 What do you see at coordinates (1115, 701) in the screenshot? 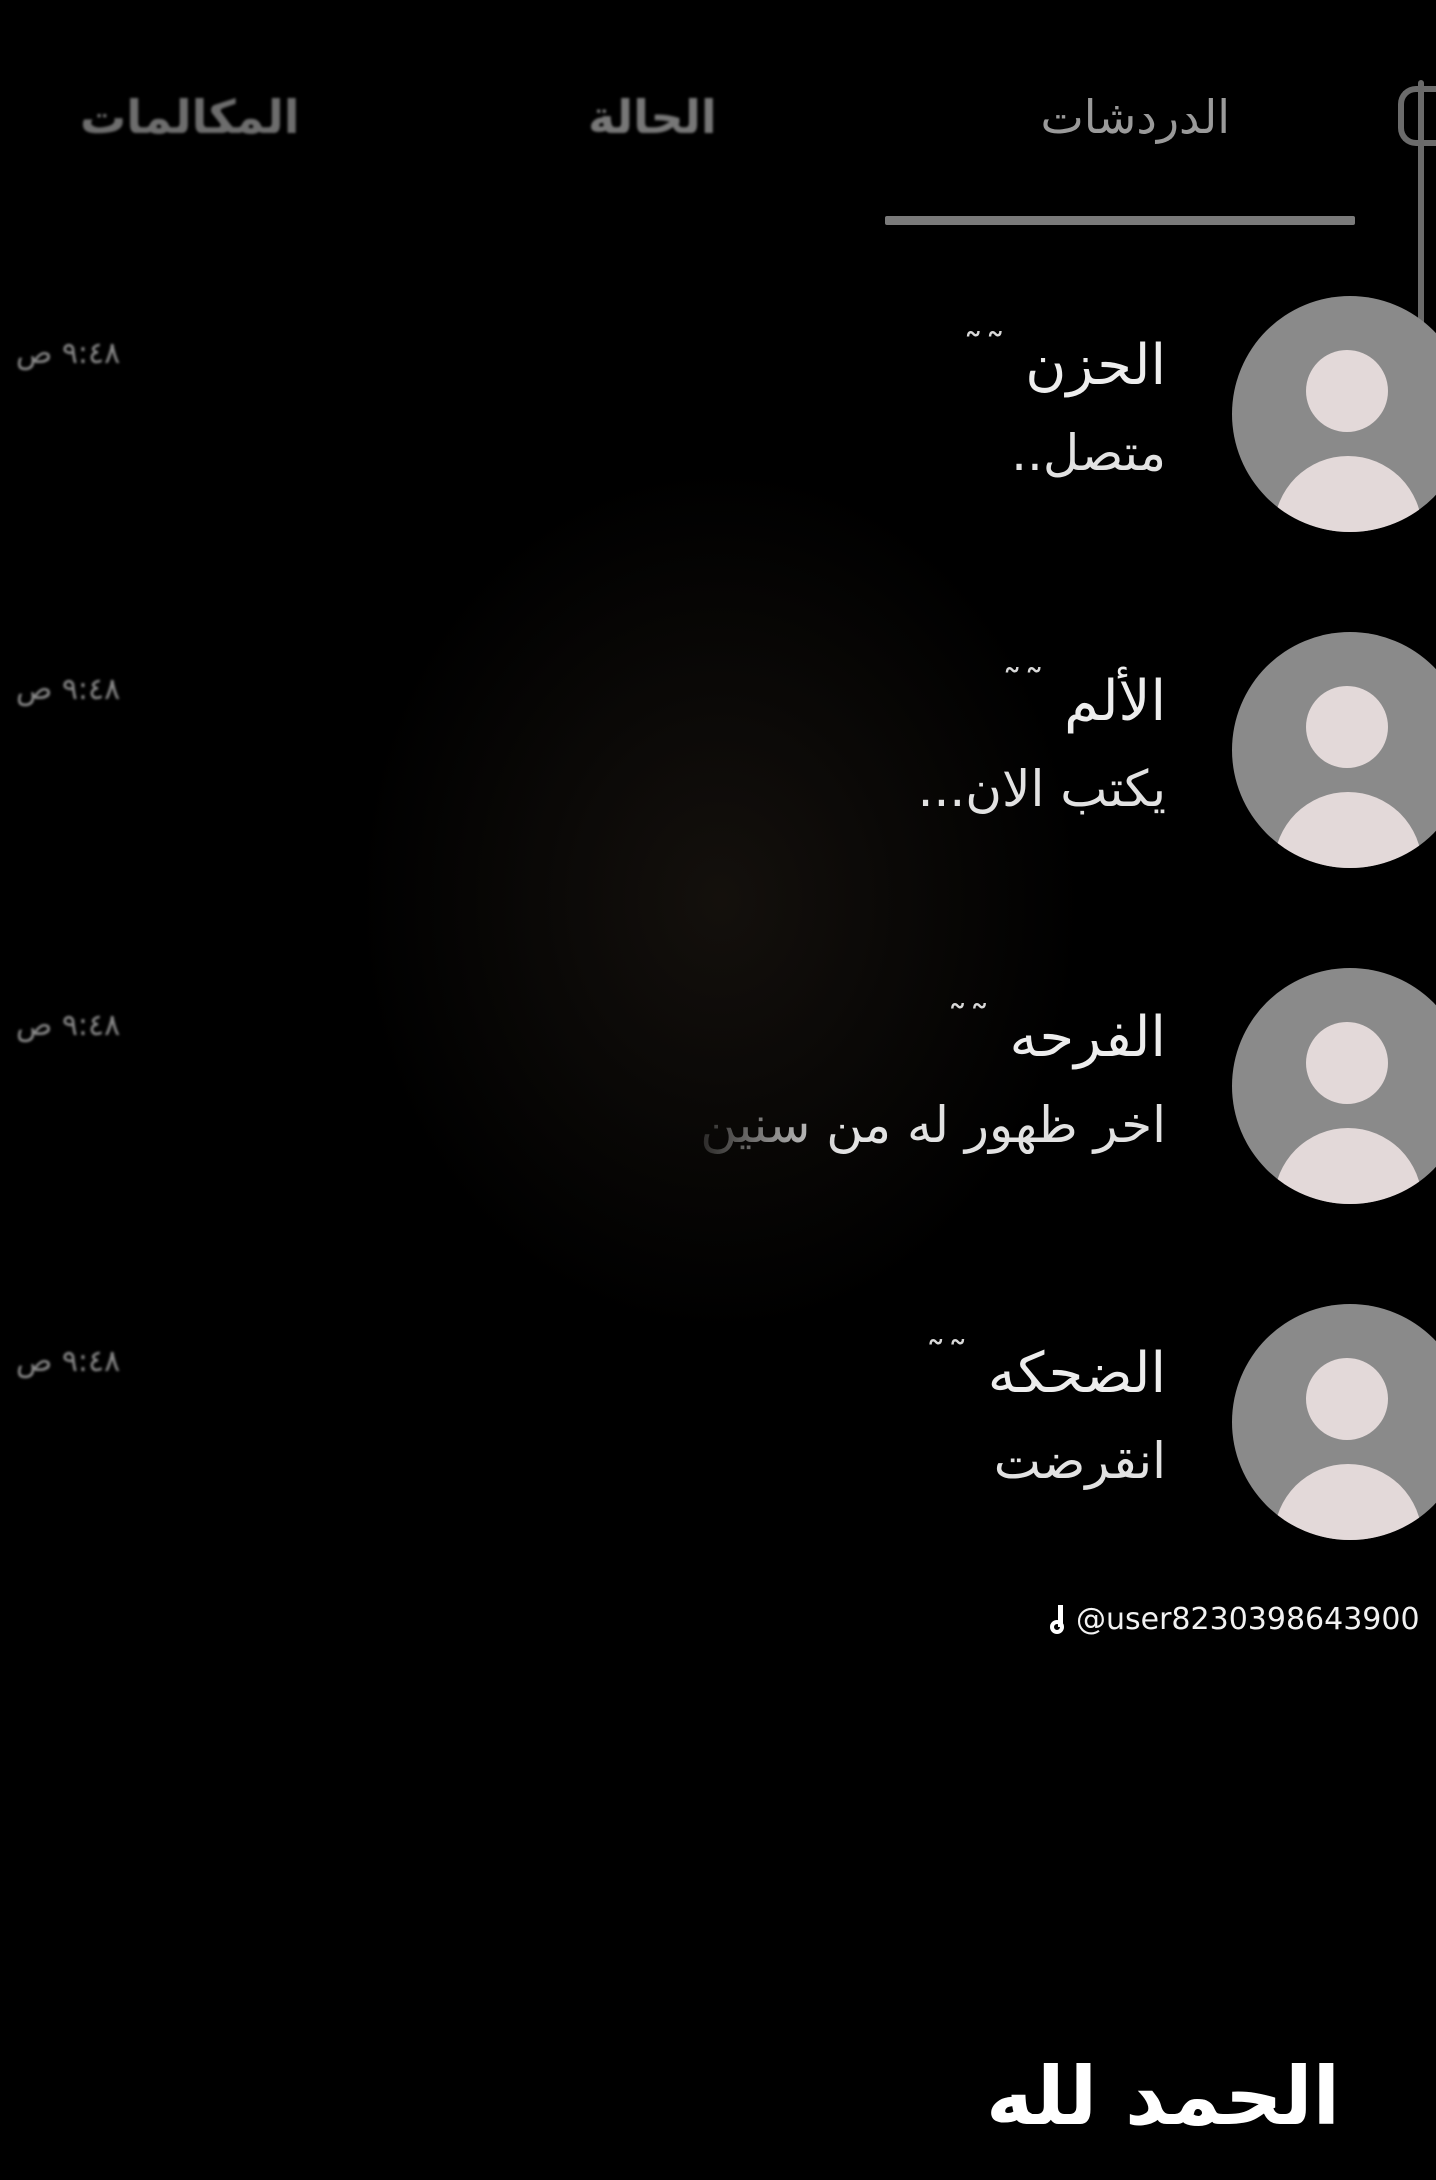
I see `chat-name-text: الألم` at bounding box center [1115, 701].